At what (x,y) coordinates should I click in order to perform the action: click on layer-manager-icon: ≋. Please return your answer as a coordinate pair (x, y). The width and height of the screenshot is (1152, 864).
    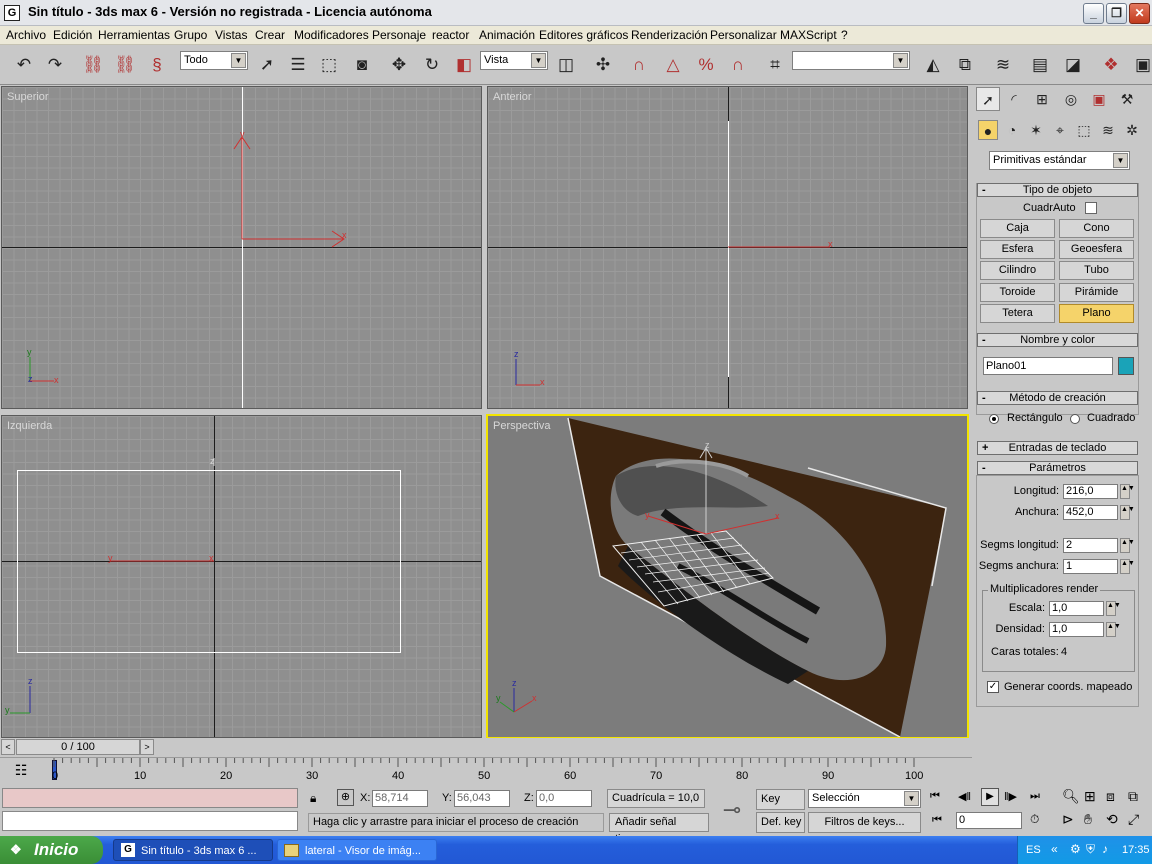
    Looking at the image, I should click on (1003, 65).